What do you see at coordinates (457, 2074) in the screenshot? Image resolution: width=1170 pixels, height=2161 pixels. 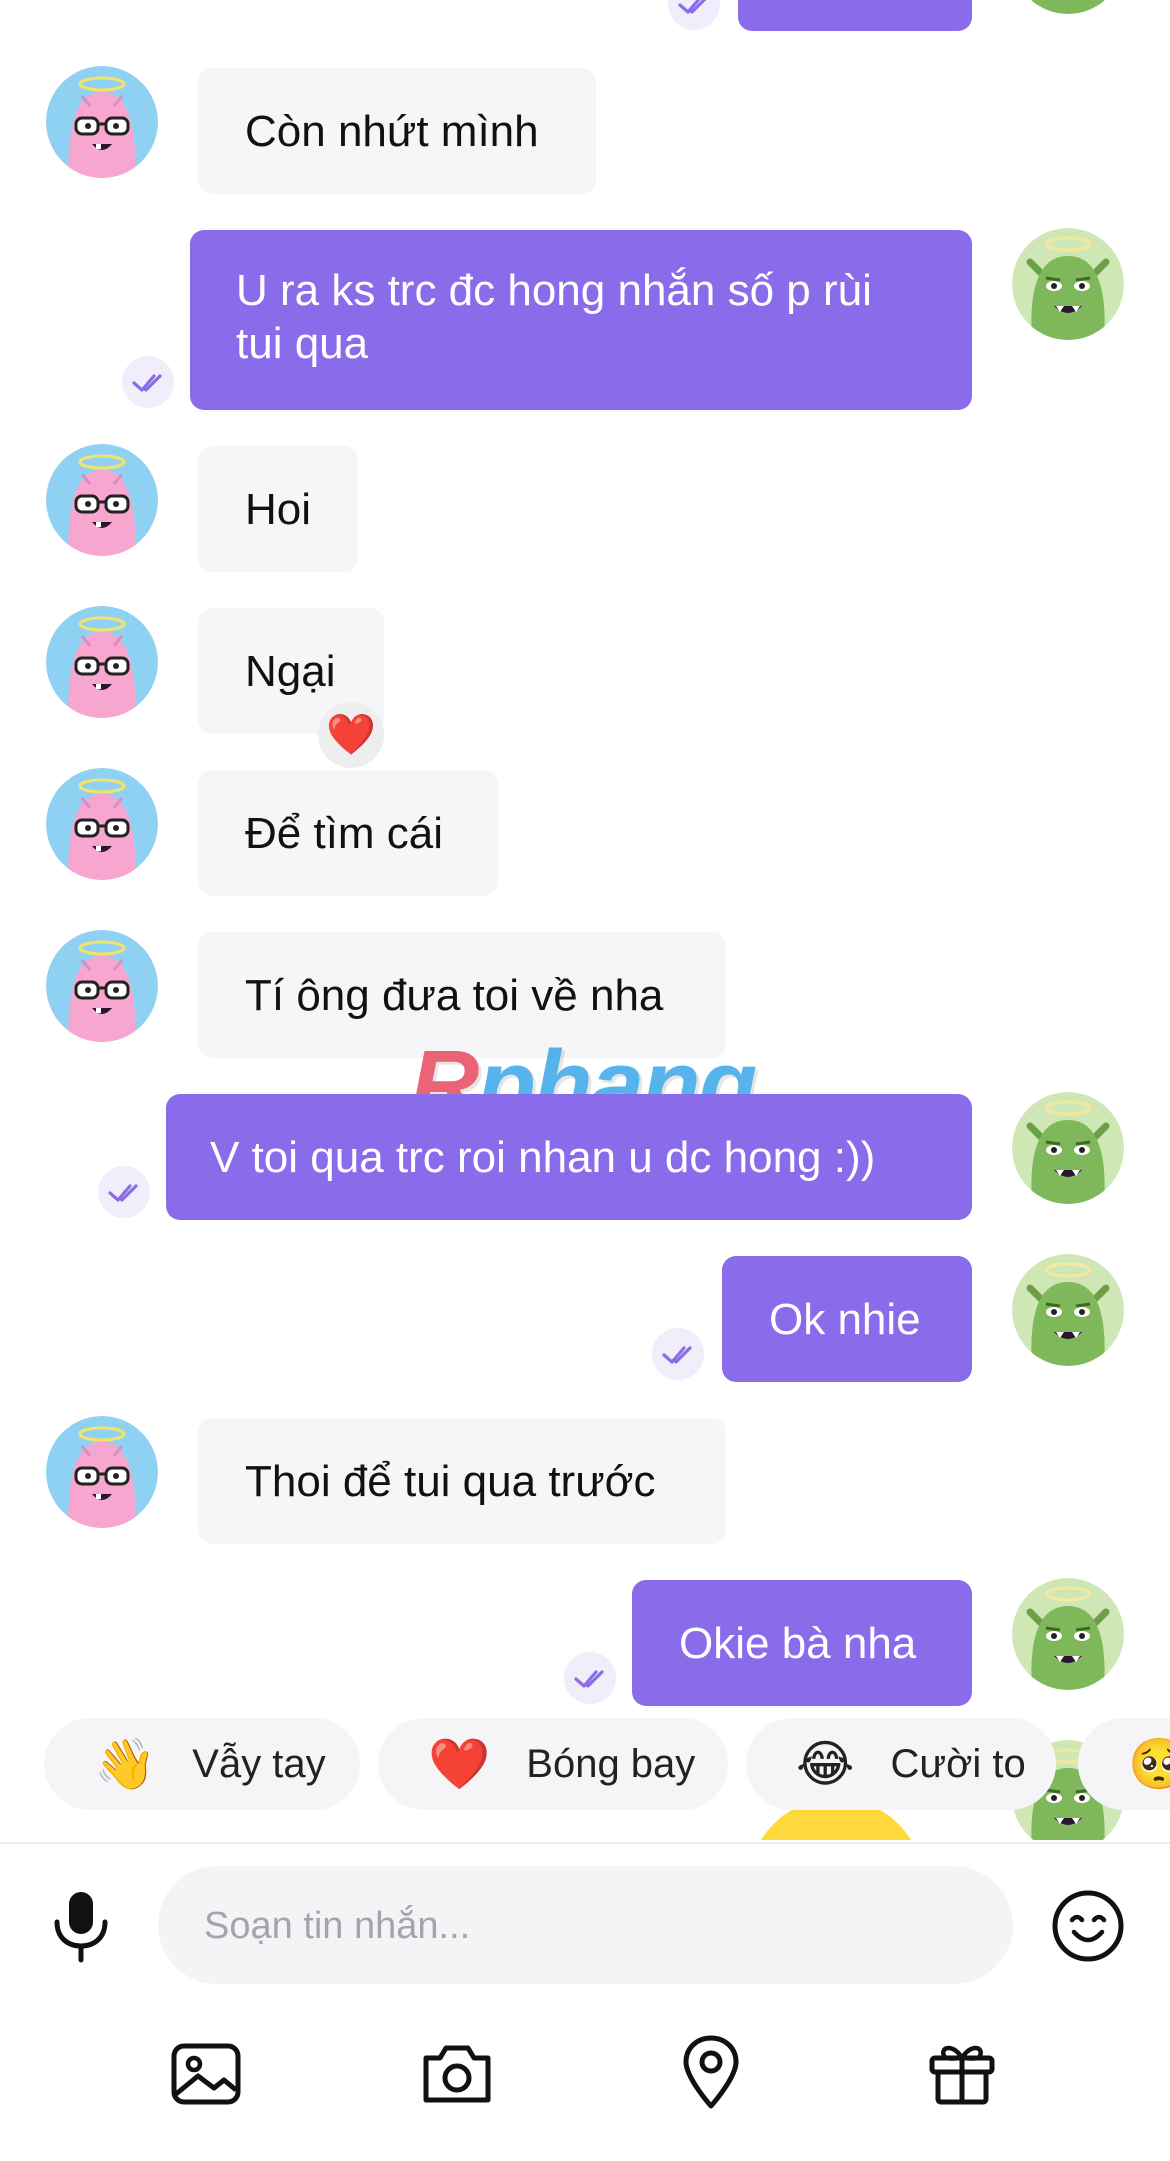 I see `camera-icon` at bounding box center [457, 2074].